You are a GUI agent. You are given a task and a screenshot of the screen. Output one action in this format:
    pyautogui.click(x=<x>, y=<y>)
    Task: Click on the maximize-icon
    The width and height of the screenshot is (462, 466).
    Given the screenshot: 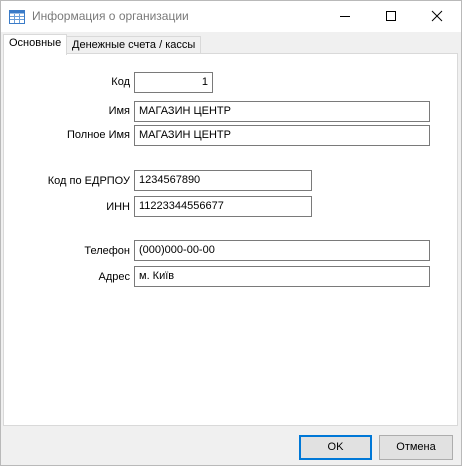 What is the action you would take?
    pyautogui.click(x=391, y=16)
    